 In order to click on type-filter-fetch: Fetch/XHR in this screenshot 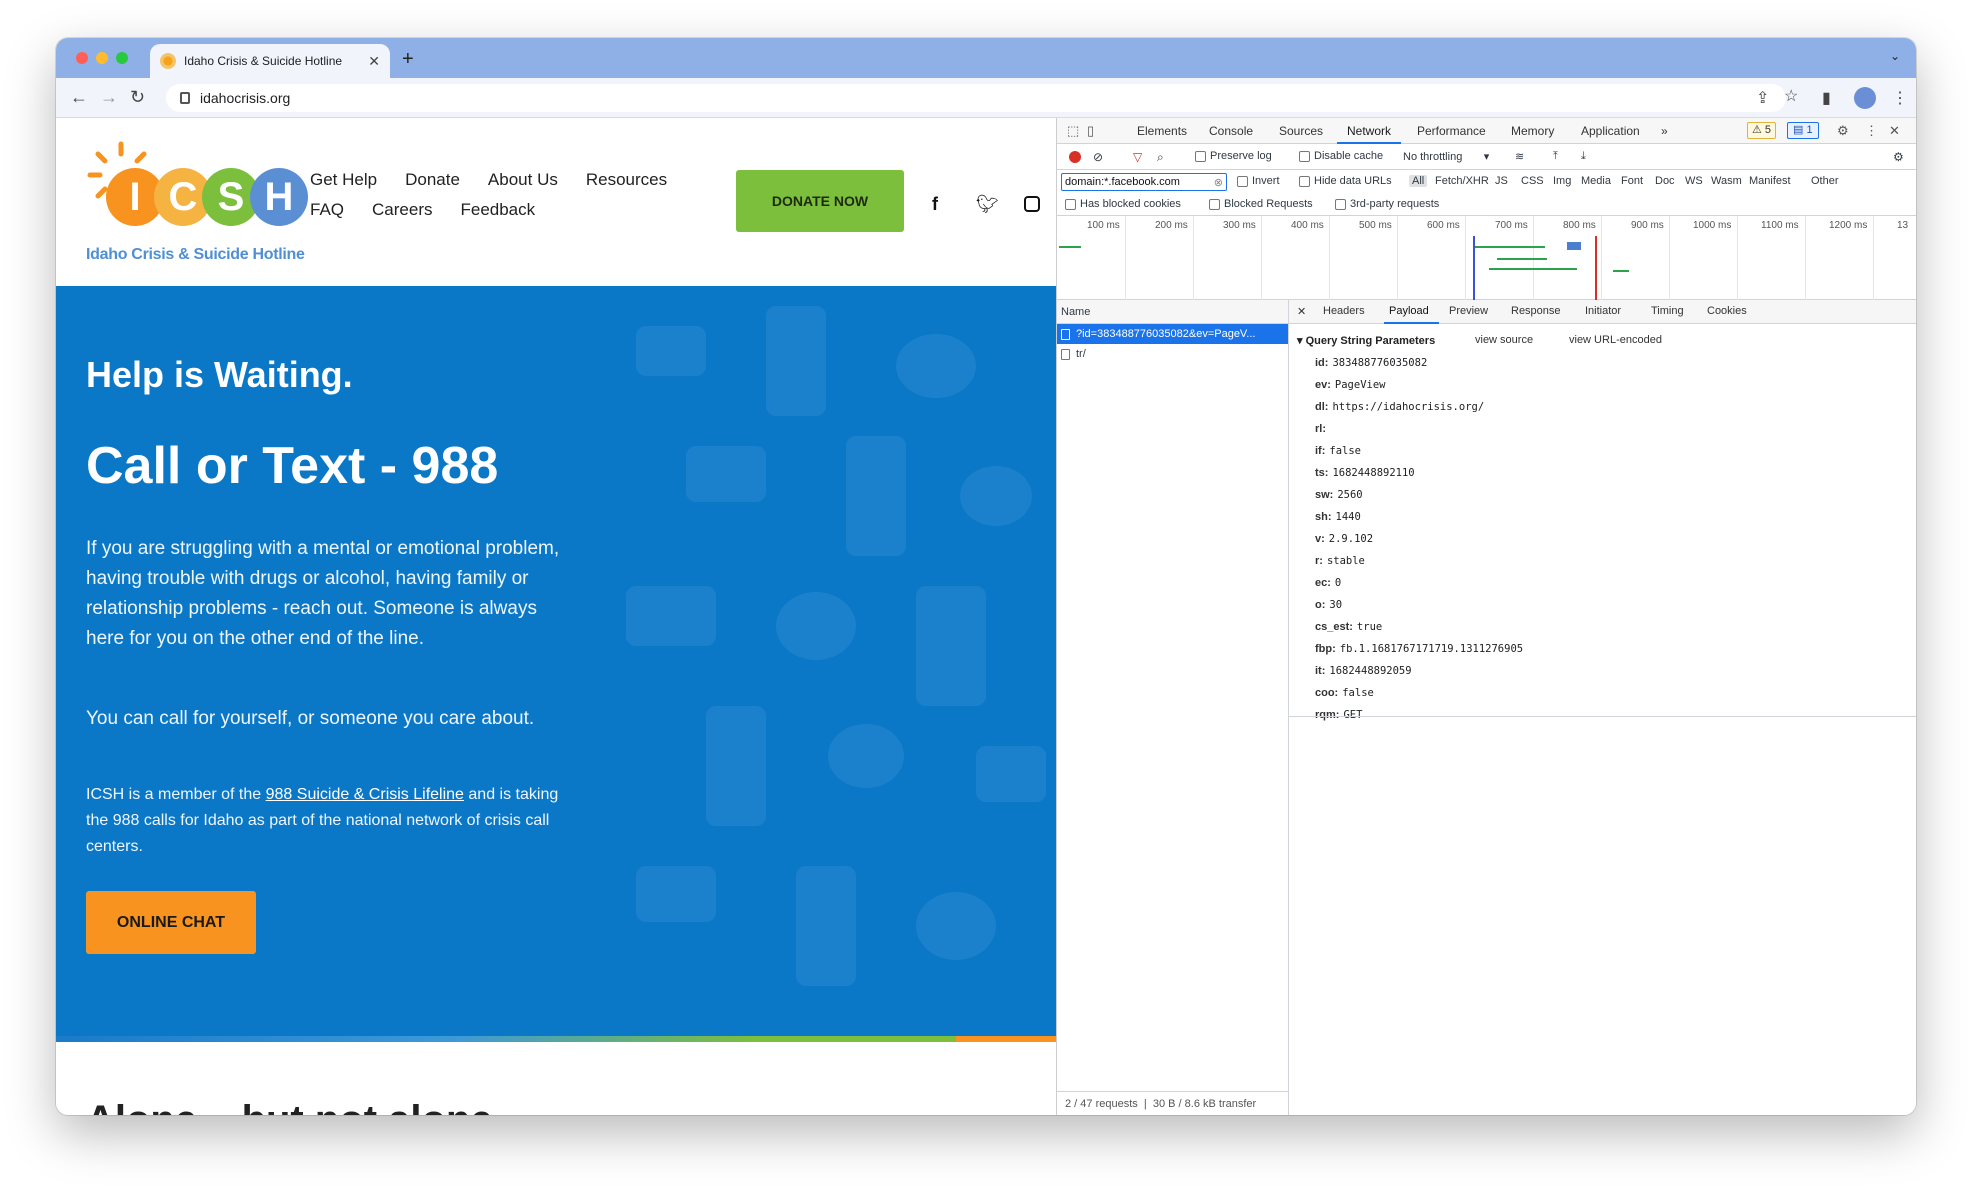, I will do `click(1462, 181)`.